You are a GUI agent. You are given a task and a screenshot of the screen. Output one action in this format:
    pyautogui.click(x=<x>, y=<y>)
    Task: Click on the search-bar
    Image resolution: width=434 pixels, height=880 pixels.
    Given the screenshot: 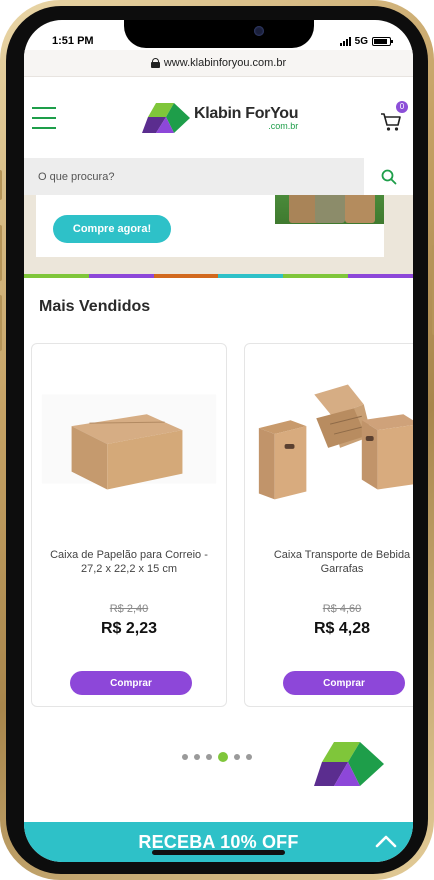 What is the action you would take?
    pyautogui.click(x=218, y=176)
    